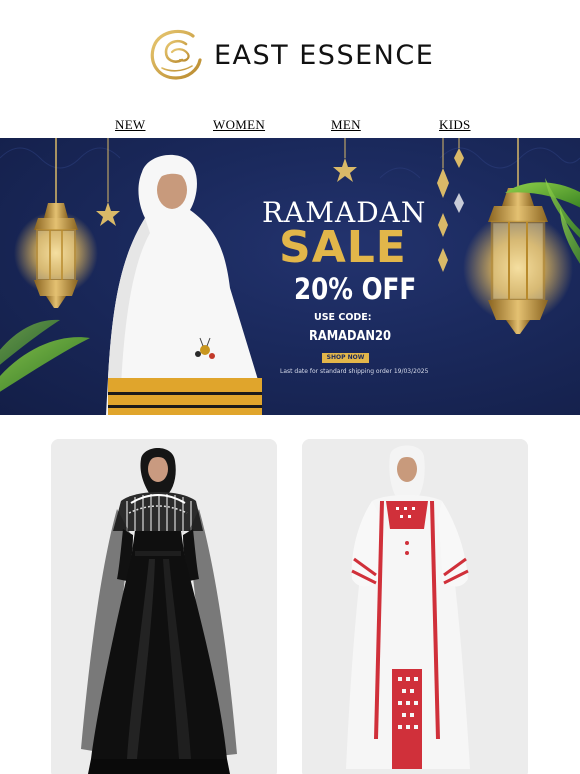 The image size is (580, 774). I want to click on nav-link-new: NEW, so click(130, 125).